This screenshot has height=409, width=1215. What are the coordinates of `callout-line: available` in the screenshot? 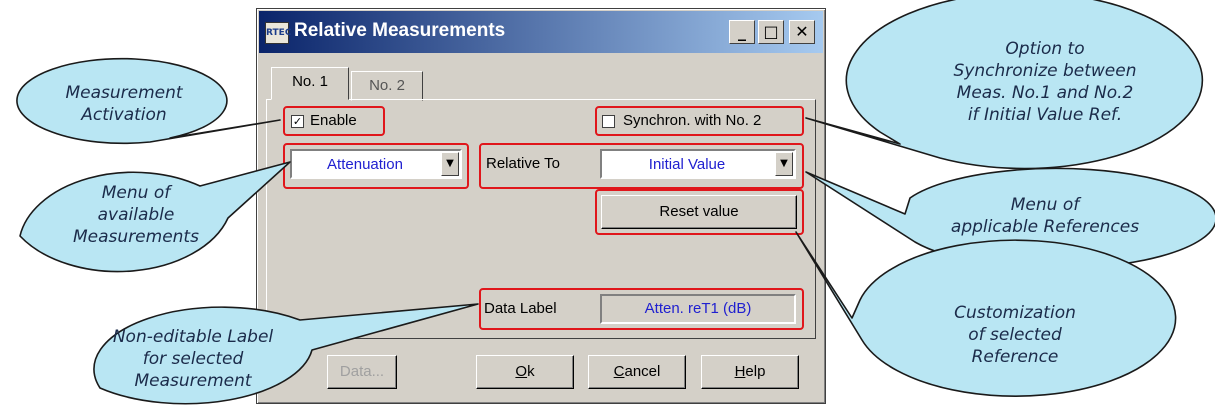 It's located at (136, 215).